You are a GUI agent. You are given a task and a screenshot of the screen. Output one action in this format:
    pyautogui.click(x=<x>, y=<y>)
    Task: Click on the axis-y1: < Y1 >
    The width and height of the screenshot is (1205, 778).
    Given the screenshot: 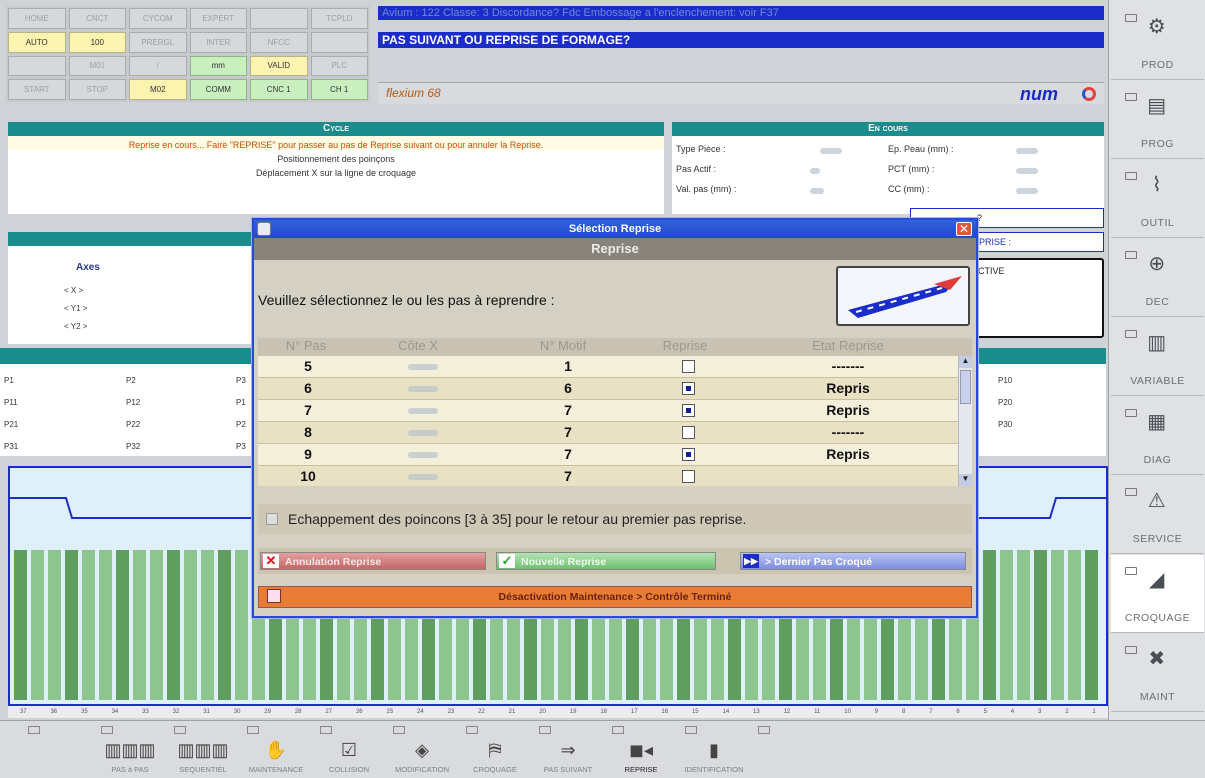 What is the action you would take?
    pyautogui.click(x=76, y=308)
    